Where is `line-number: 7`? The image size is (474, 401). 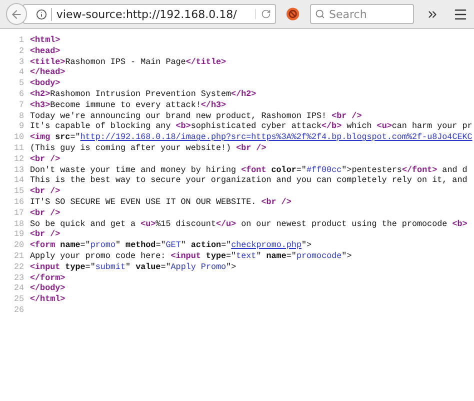
line-number: 7 is located at coordinates (21, 105).